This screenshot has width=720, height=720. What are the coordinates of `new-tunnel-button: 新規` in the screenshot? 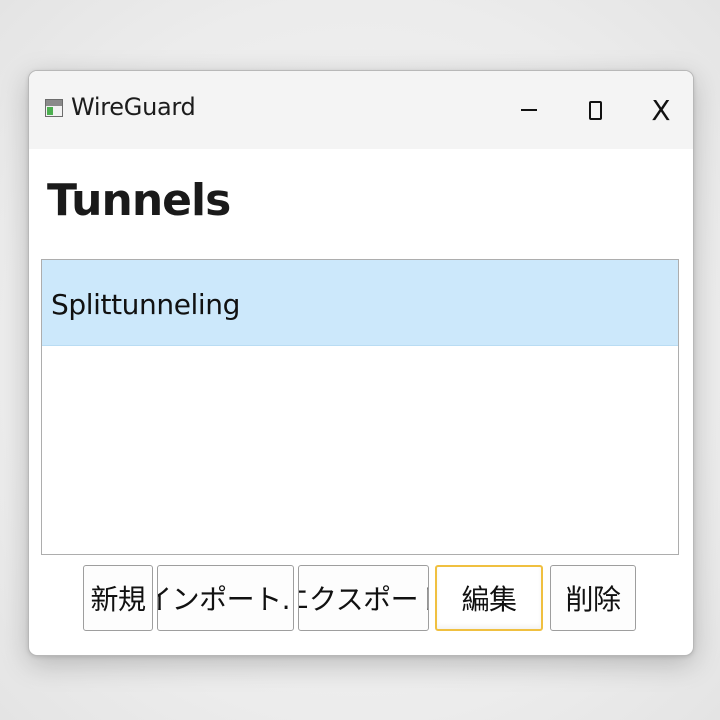 It's located at (118, 598).